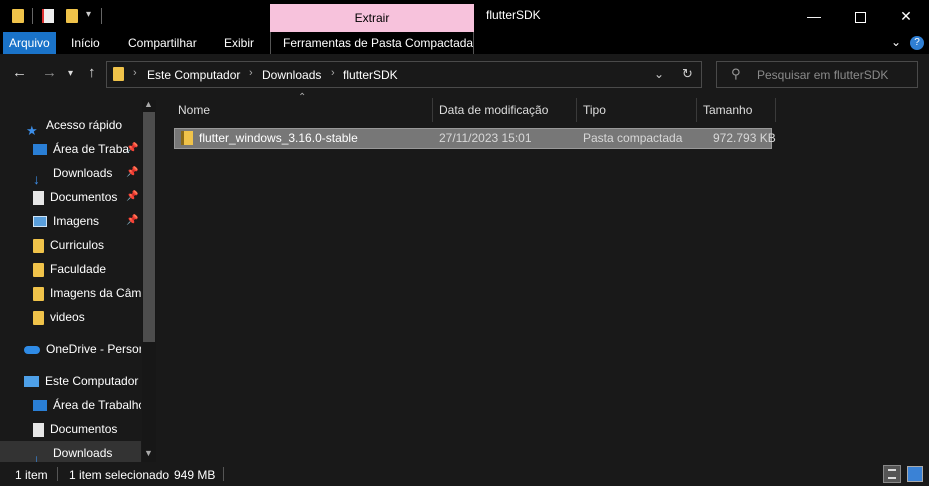 The width and height of the screenshot is (929, 486). What do you see at coordinates (95, 293) in the screenshot?
I see `nav-label: Imagens da Câm` at bounding box center [95, 293].